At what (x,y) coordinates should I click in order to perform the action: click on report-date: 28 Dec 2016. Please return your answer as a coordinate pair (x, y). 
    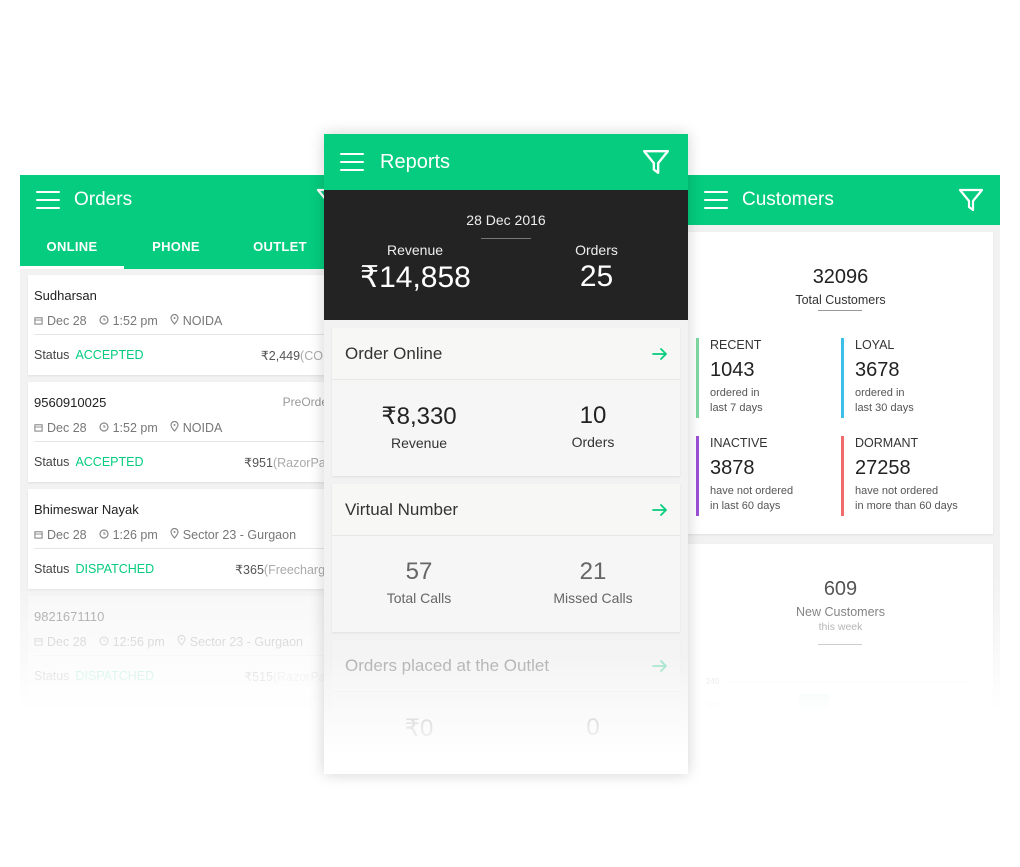
    Looking at the image, I should click on (506, 220).